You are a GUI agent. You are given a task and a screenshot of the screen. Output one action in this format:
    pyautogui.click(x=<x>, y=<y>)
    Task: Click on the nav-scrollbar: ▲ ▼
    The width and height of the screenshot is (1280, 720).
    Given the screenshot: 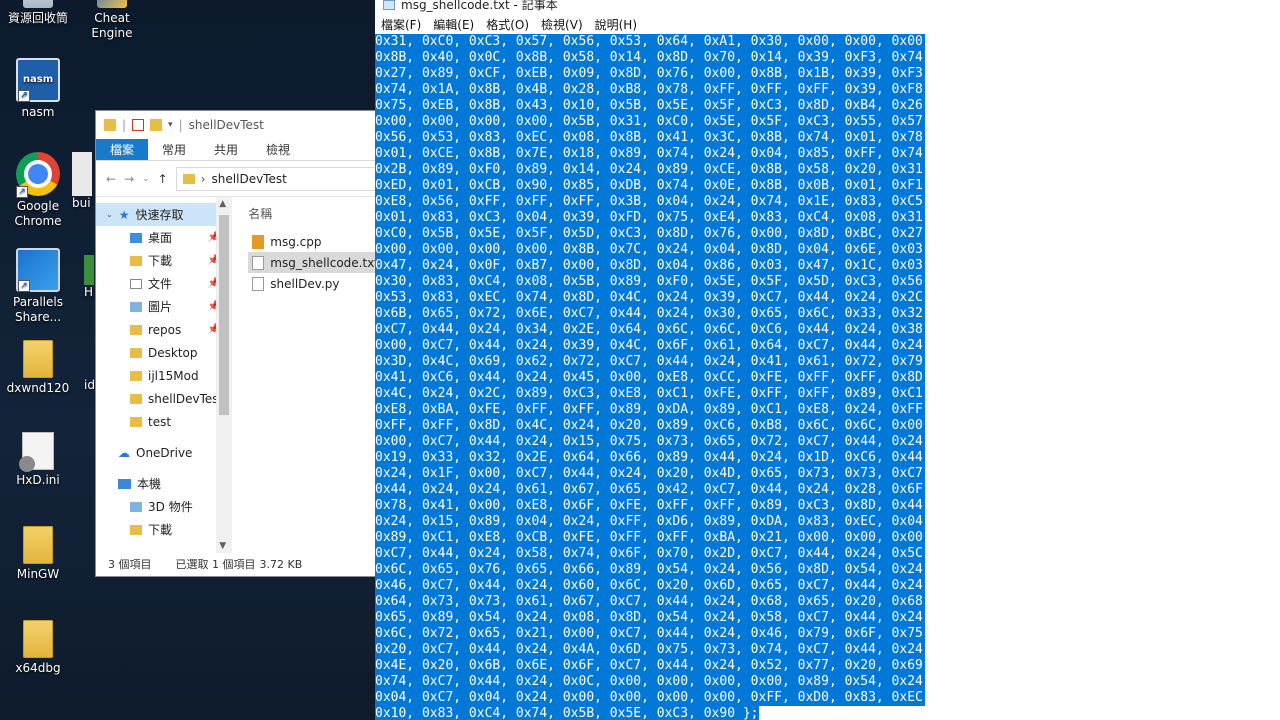 What is the action you would take?
    pyautogui.click(x=224, y=375)
    